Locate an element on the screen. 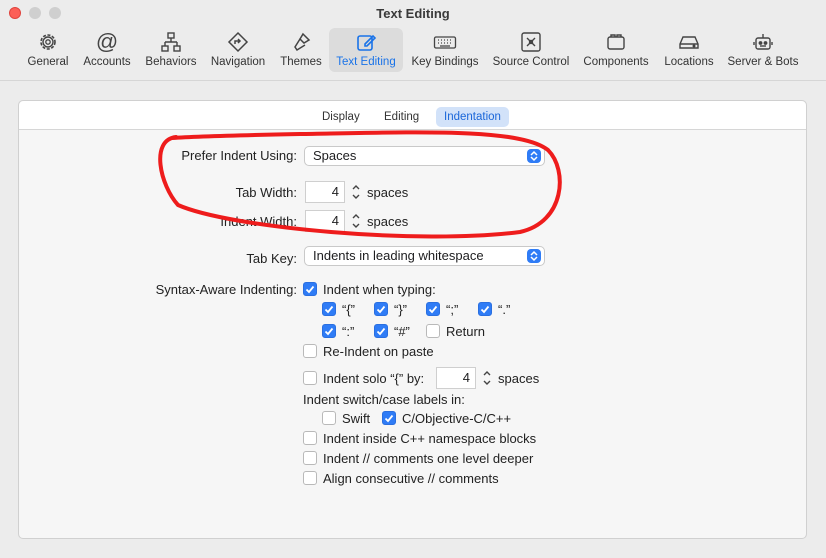  toolbar-locations: Locations is located at coordinates (689, 50).